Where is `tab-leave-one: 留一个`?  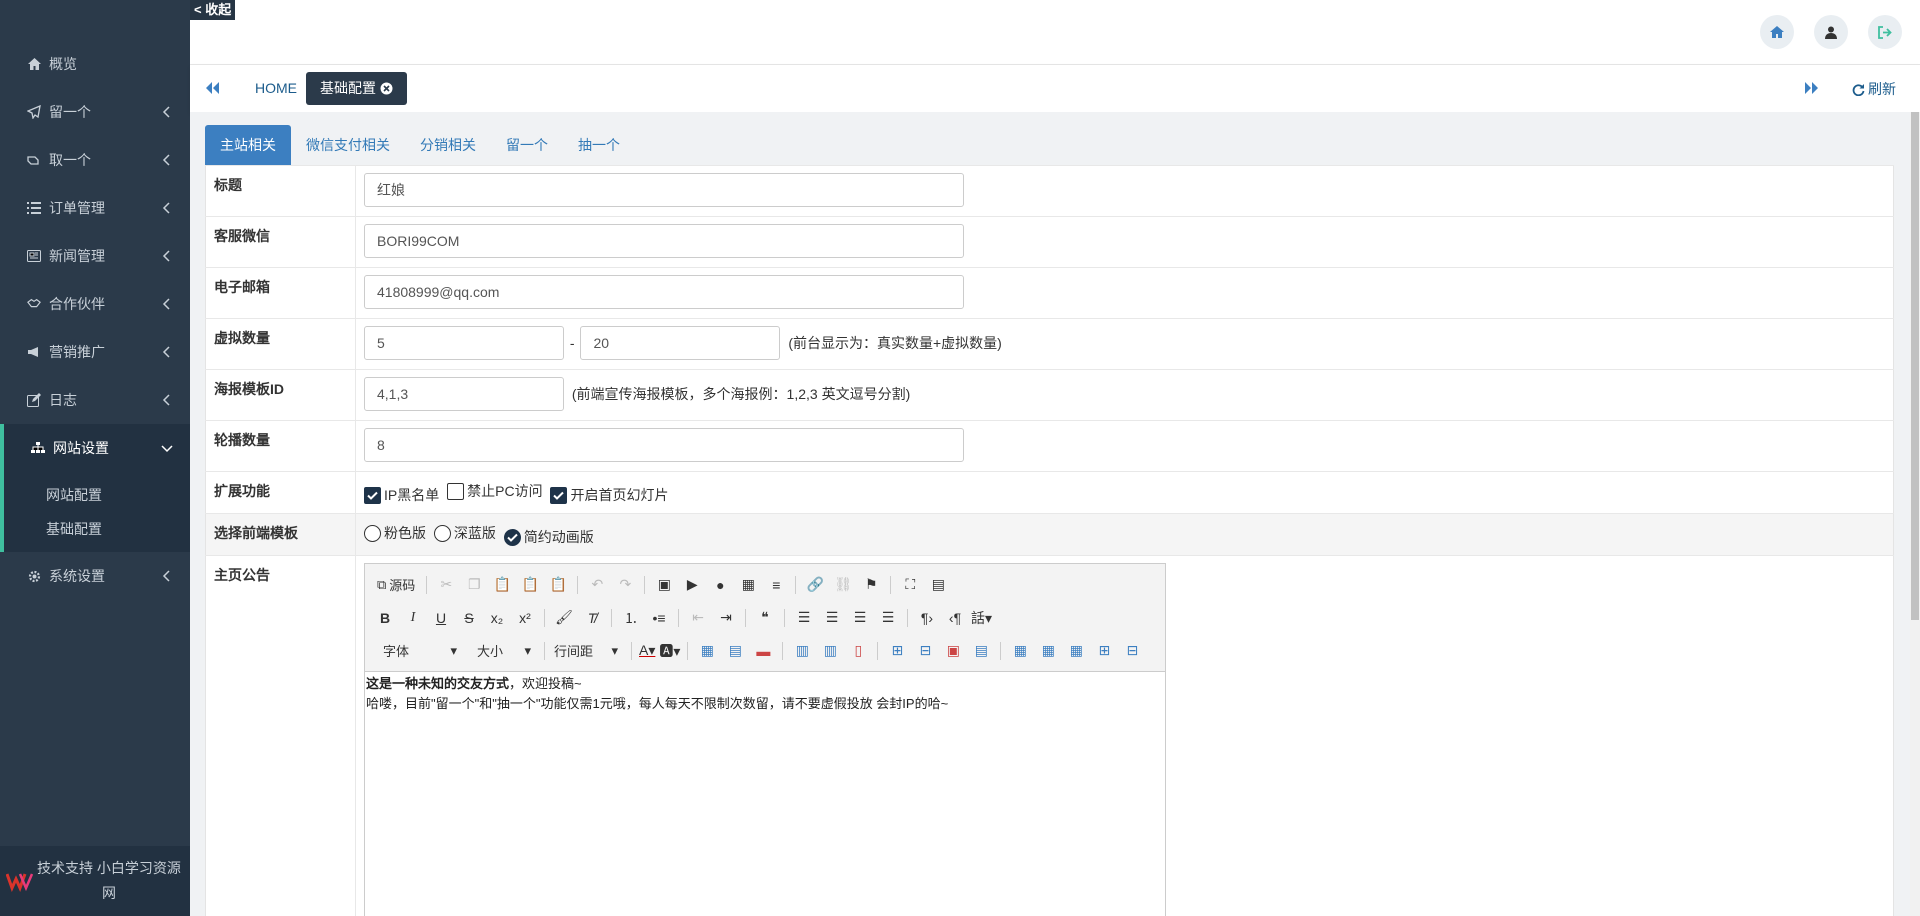 tab-leave-one: 留一个 is located at coordinates (527, 145).